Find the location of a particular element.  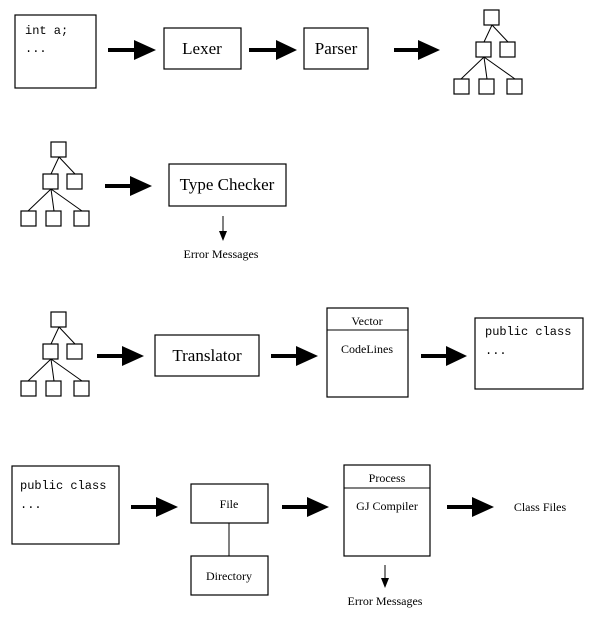

svg-text: File is located at coordinates (229, 504).